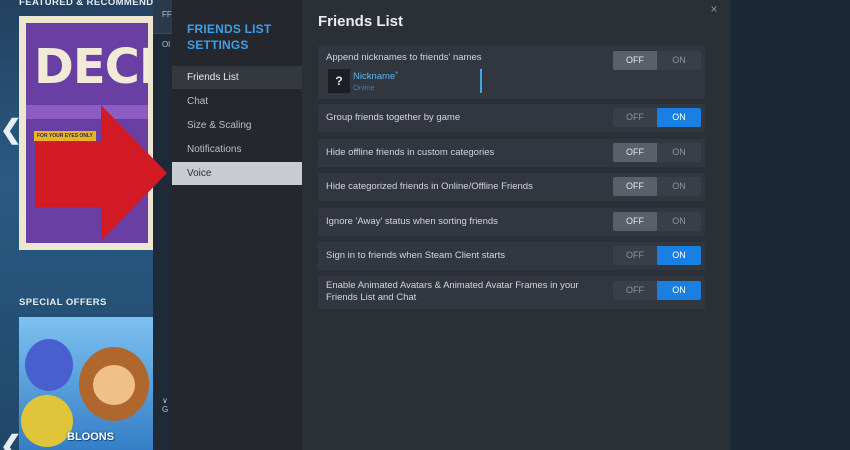  What do you see at coordinates (167, 14) in the screenshot?
I see `background-window-text: FF` at bounding box center [167, 14].